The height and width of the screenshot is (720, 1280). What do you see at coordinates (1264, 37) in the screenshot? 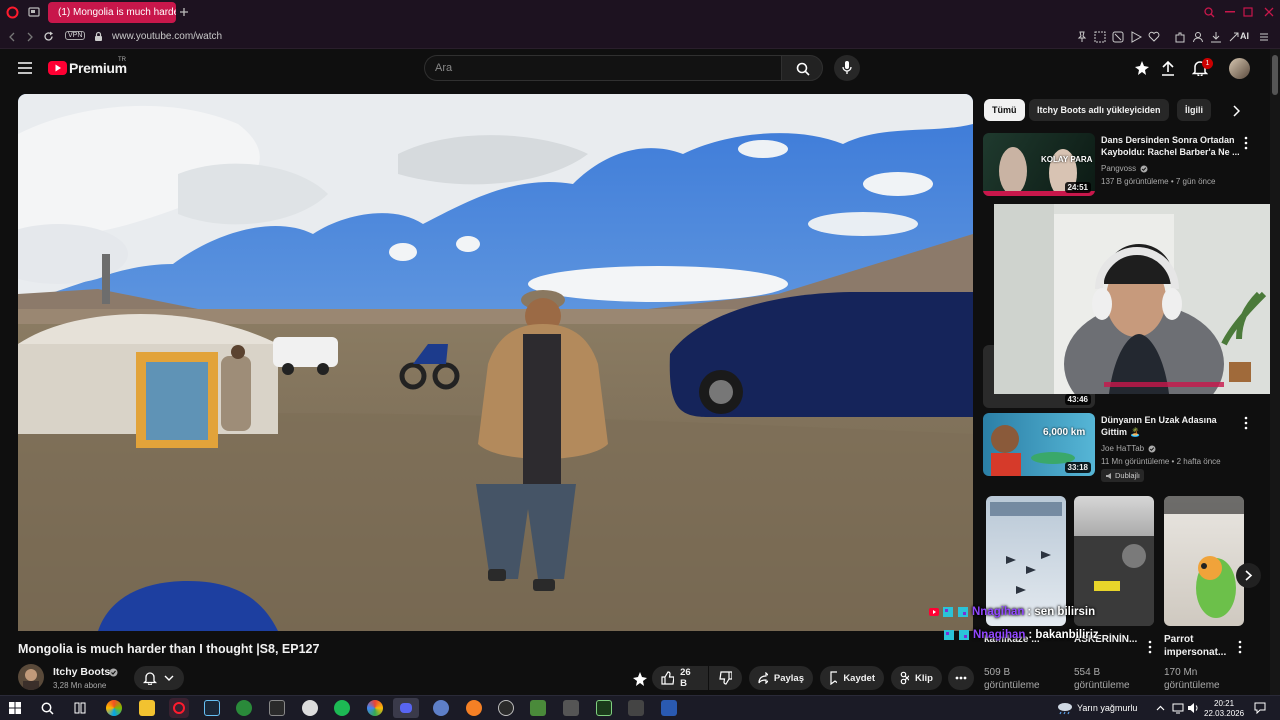
I see `menu-icon` at bounding box center [1264, 37].